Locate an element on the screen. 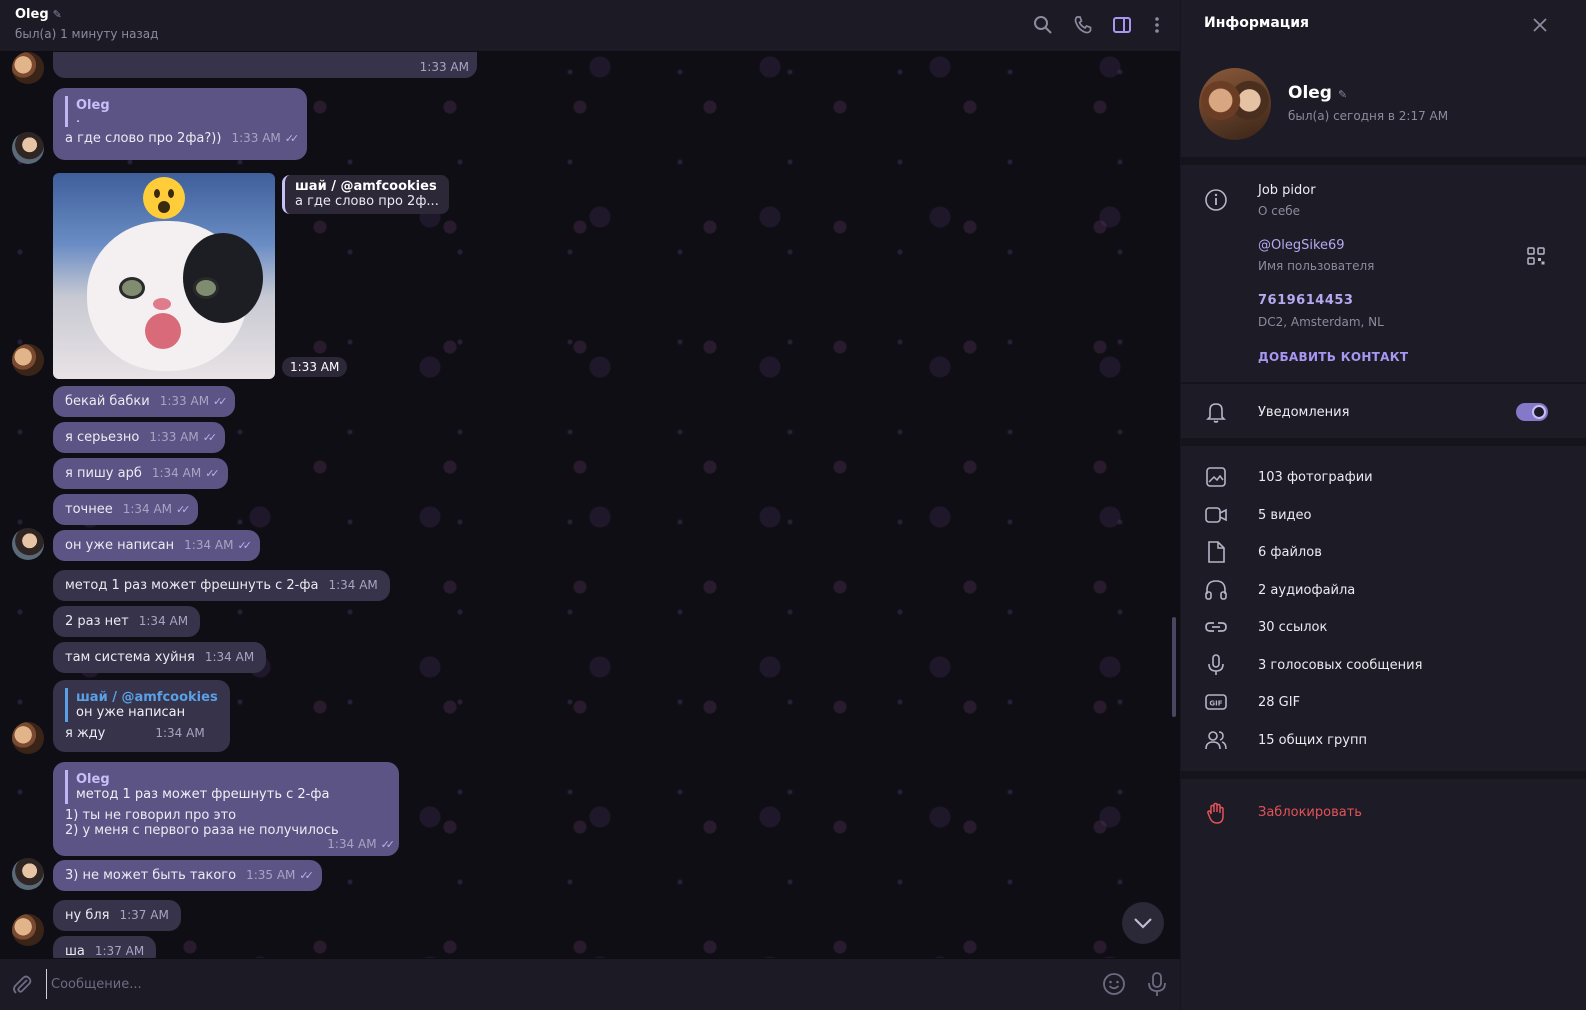  username-label: Имя пользователя is located at coordinates (1316, 266).